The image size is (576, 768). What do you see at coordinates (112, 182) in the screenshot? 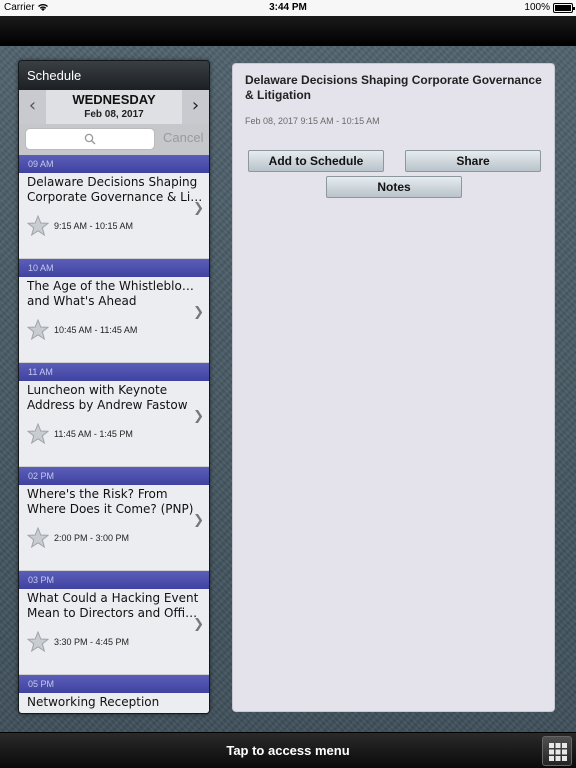
I see `session-title-line: Delaware Decisions Shaping` at bounding box center [112, 182].